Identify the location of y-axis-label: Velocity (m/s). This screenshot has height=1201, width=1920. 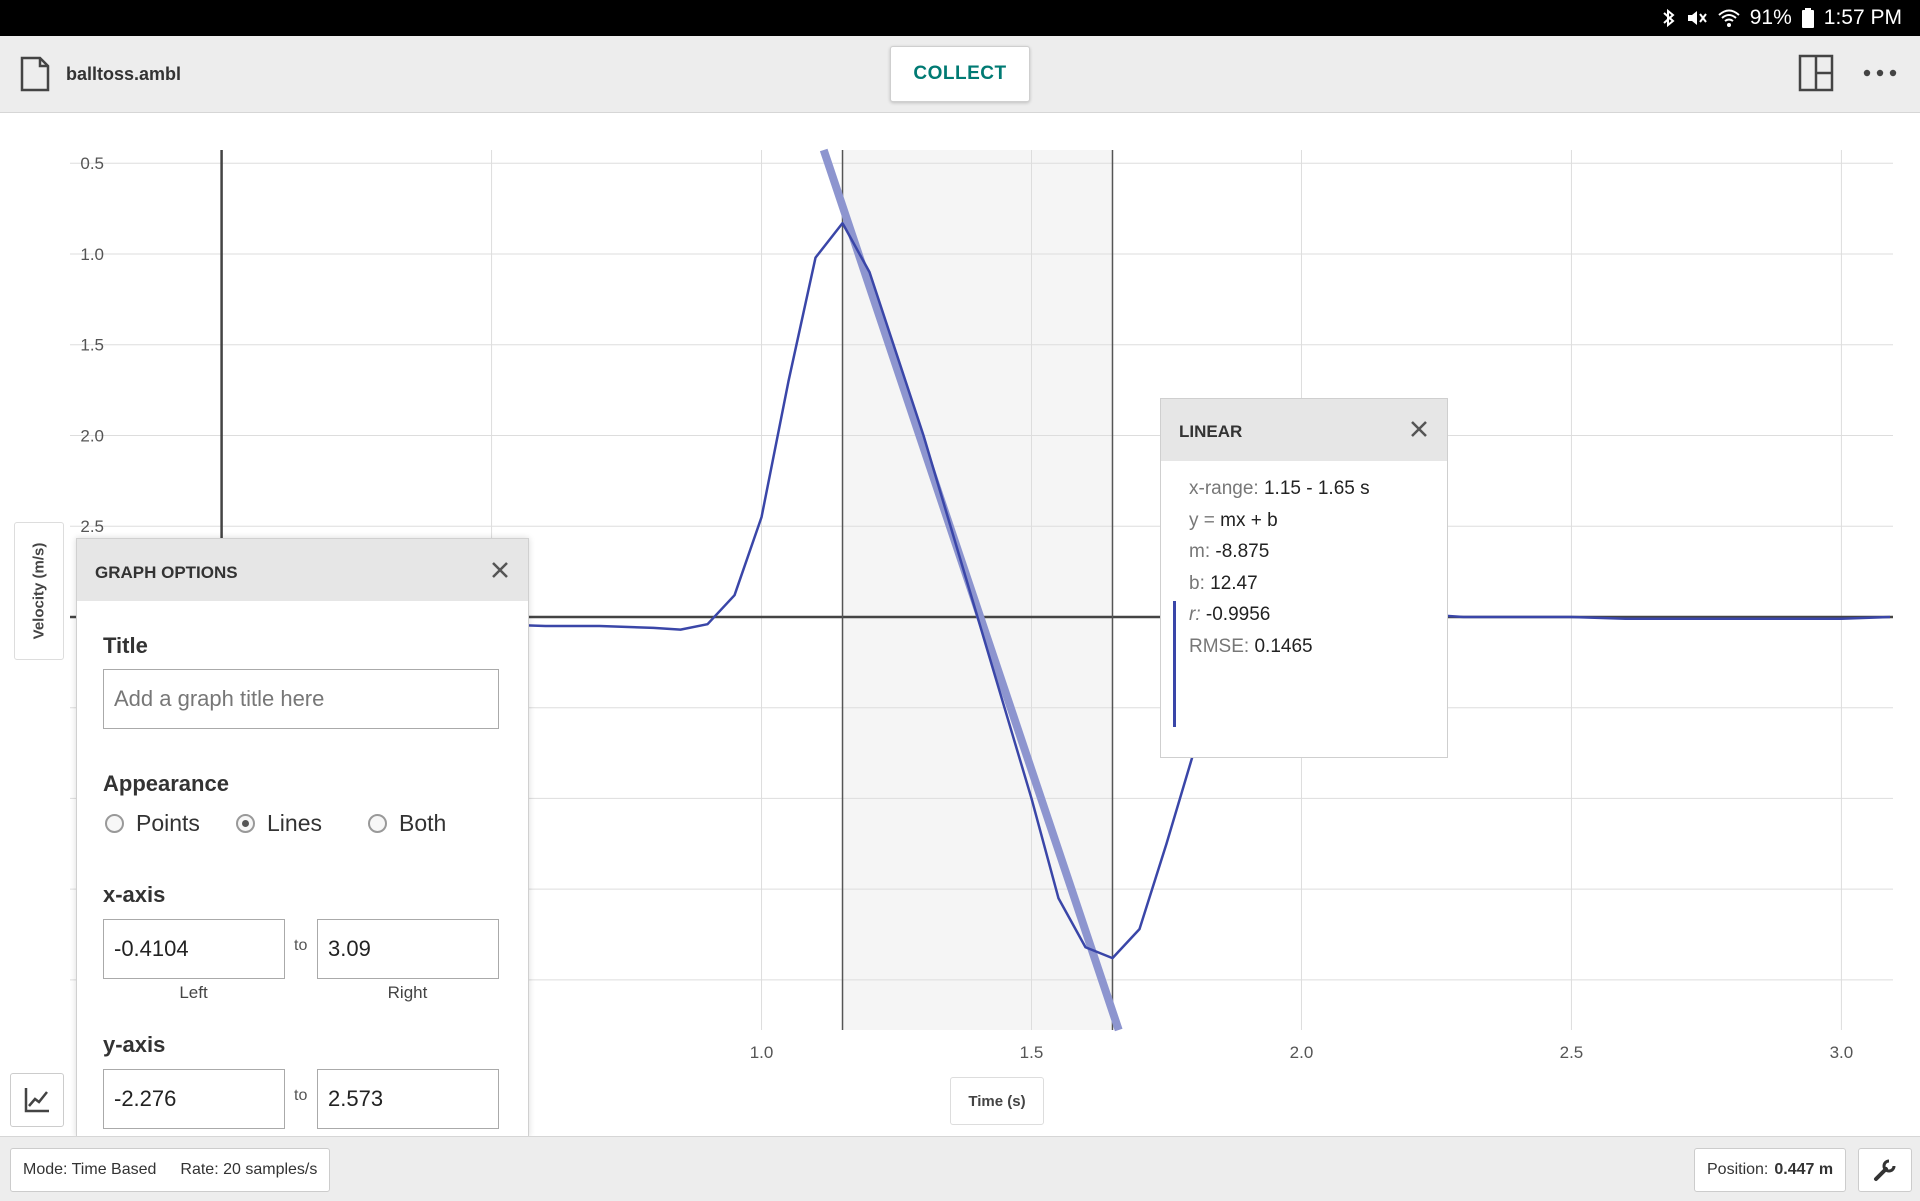
(39, 591).